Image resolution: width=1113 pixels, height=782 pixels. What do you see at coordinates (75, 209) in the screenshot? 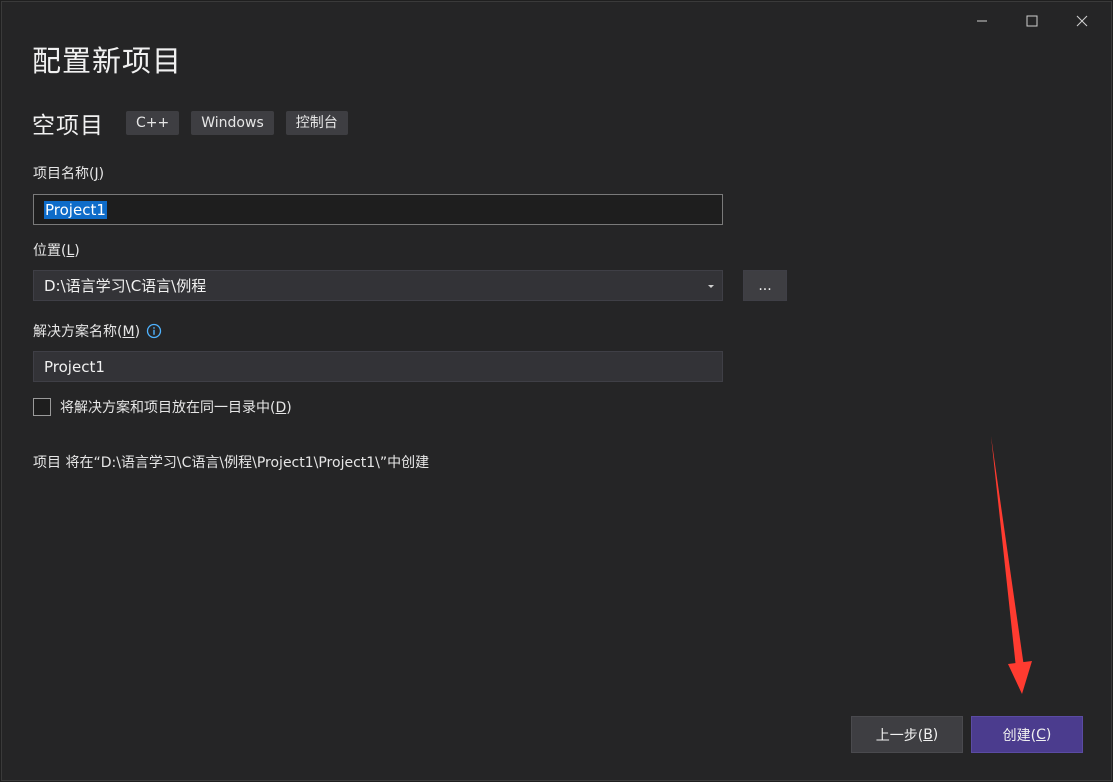
I see `project-name-value: Project1` at bounding box center [75, 209].